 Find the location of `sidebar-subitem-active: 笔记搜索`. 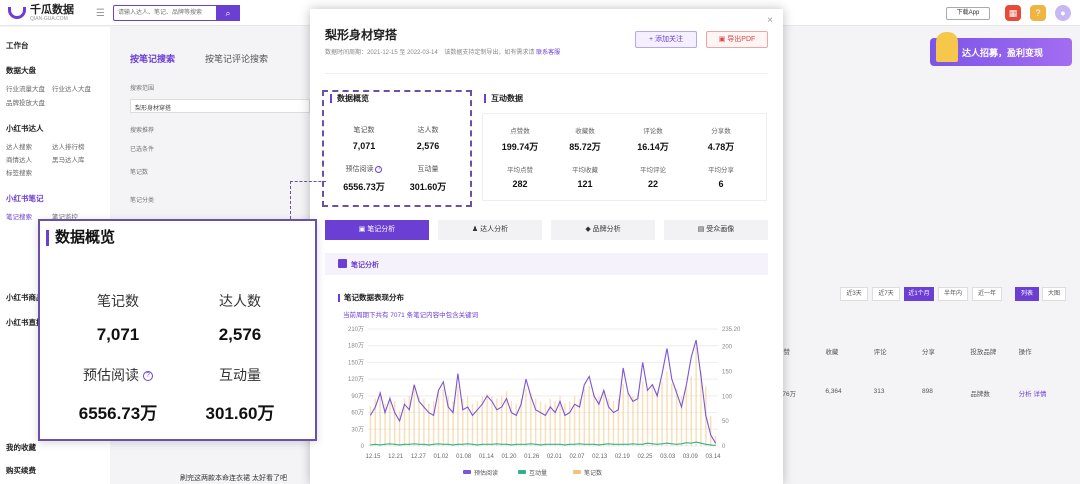

sidebar-subitem-active: 笔记搜索 is located at coordinates (19, 216).